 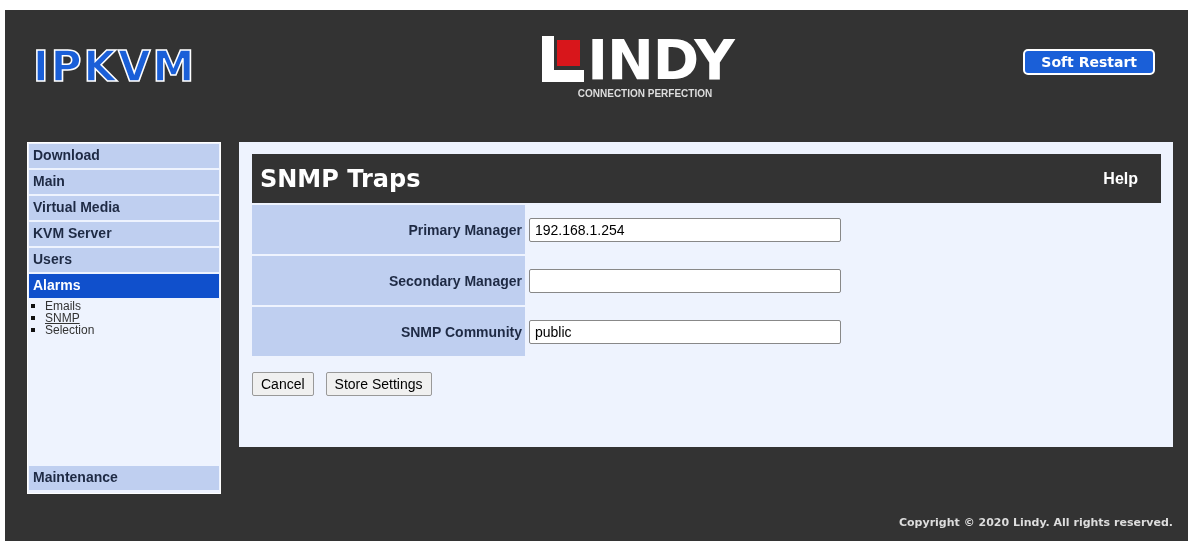 I want to click on input-field: 192.168.1.254, so click(x=685, y=229).